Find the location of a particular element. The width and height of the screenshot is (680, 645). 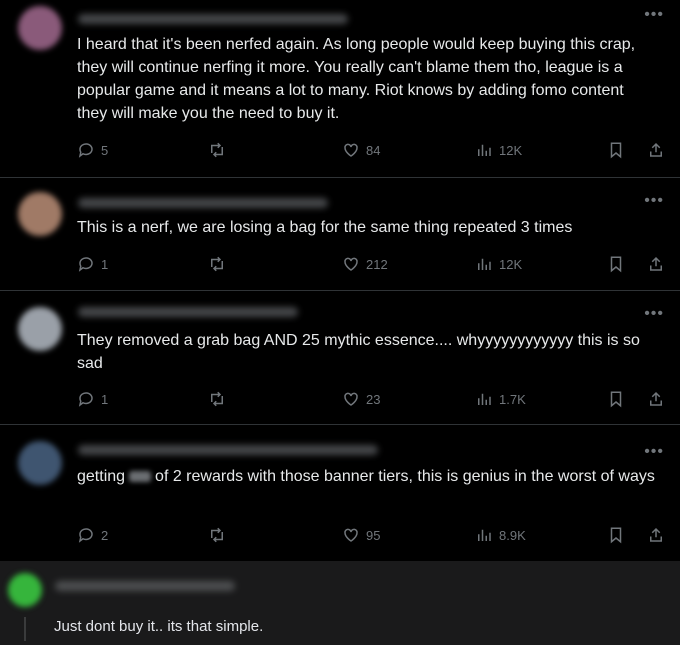

reply-count: 5 is located at coordinates (105, 150).